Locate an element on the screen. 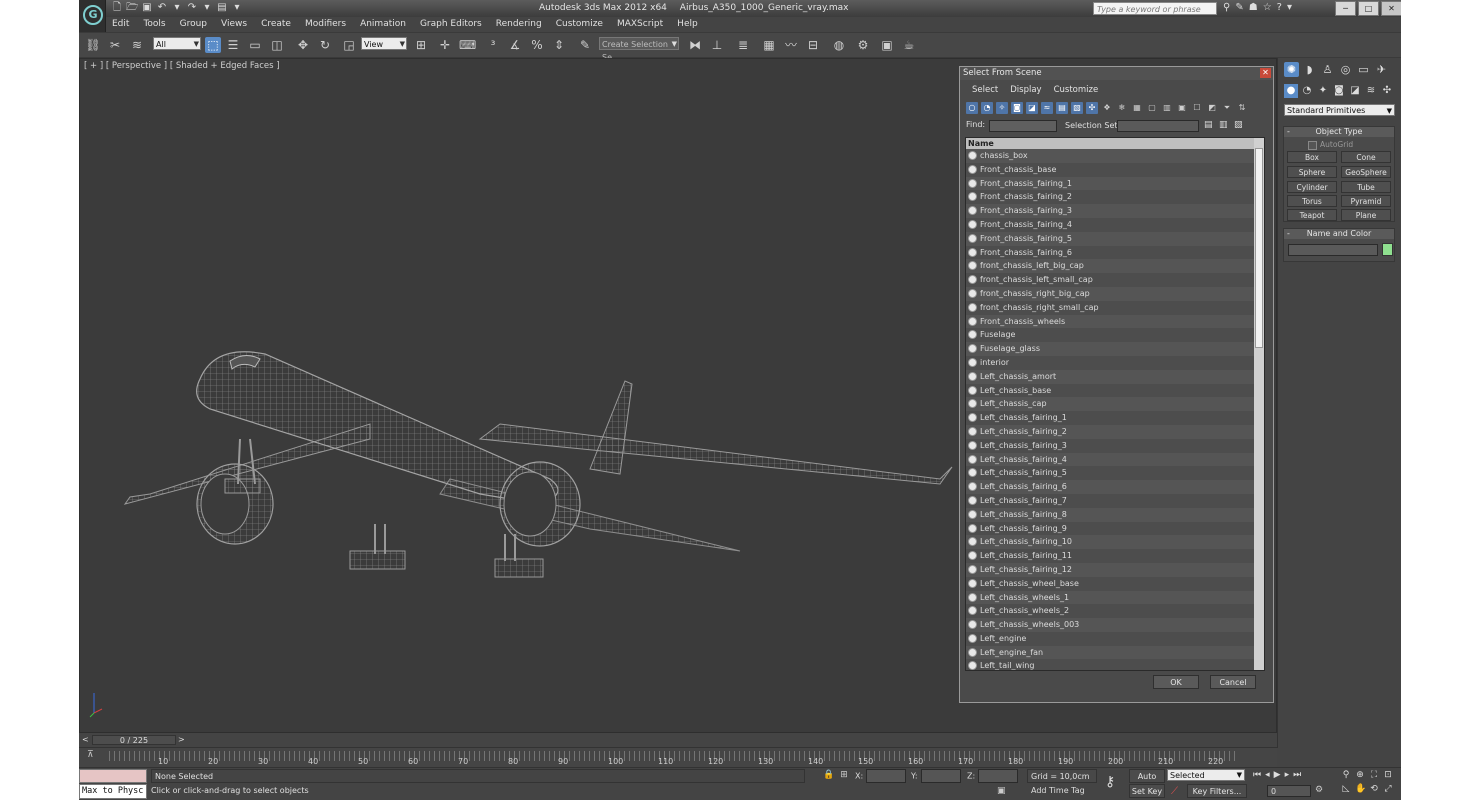 The image size is (1480, 800). move-icon: ✥ is located at coordinates (303, 45).